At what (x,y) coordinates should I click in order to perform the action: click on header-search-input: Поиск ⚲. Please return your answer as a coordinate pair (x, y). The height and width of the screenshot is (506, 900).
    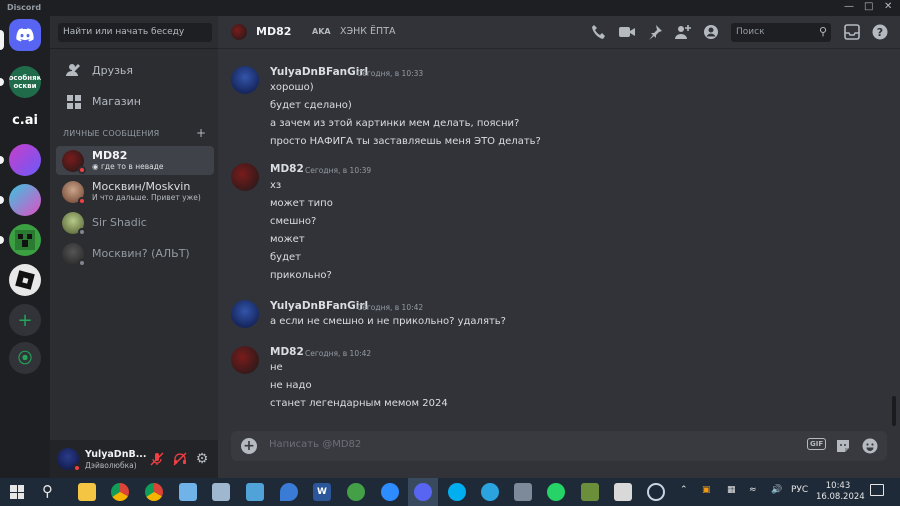
    Looking at the image, I should click on (781, 32).